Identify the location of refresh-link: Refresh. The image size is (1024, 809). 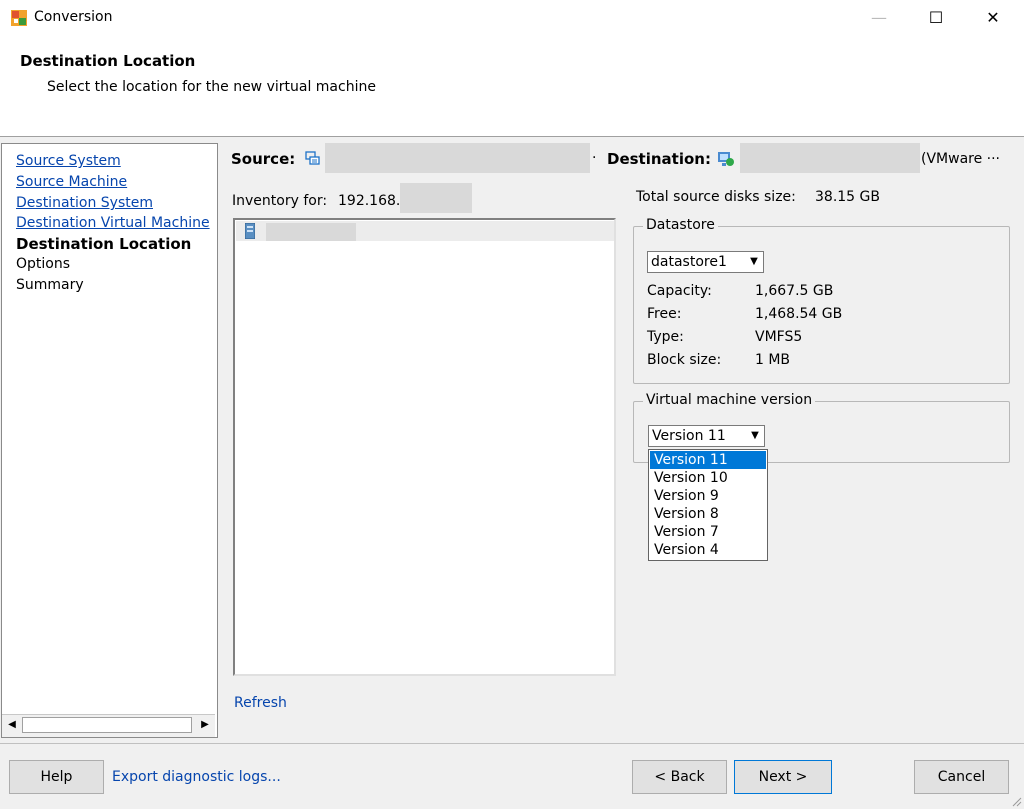
(260, 703).